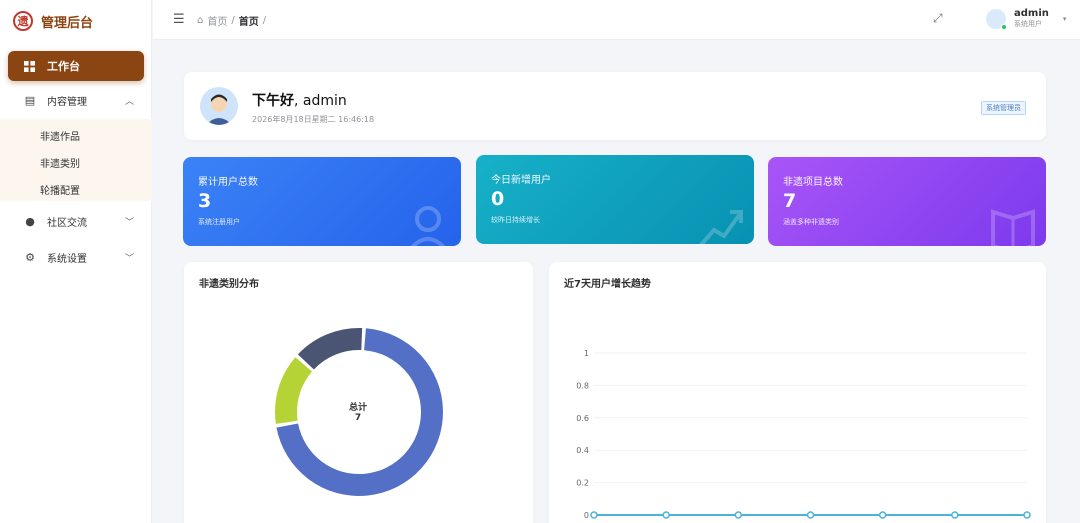  I want to click on y-tick-label: 0.4, so click(582, 450).